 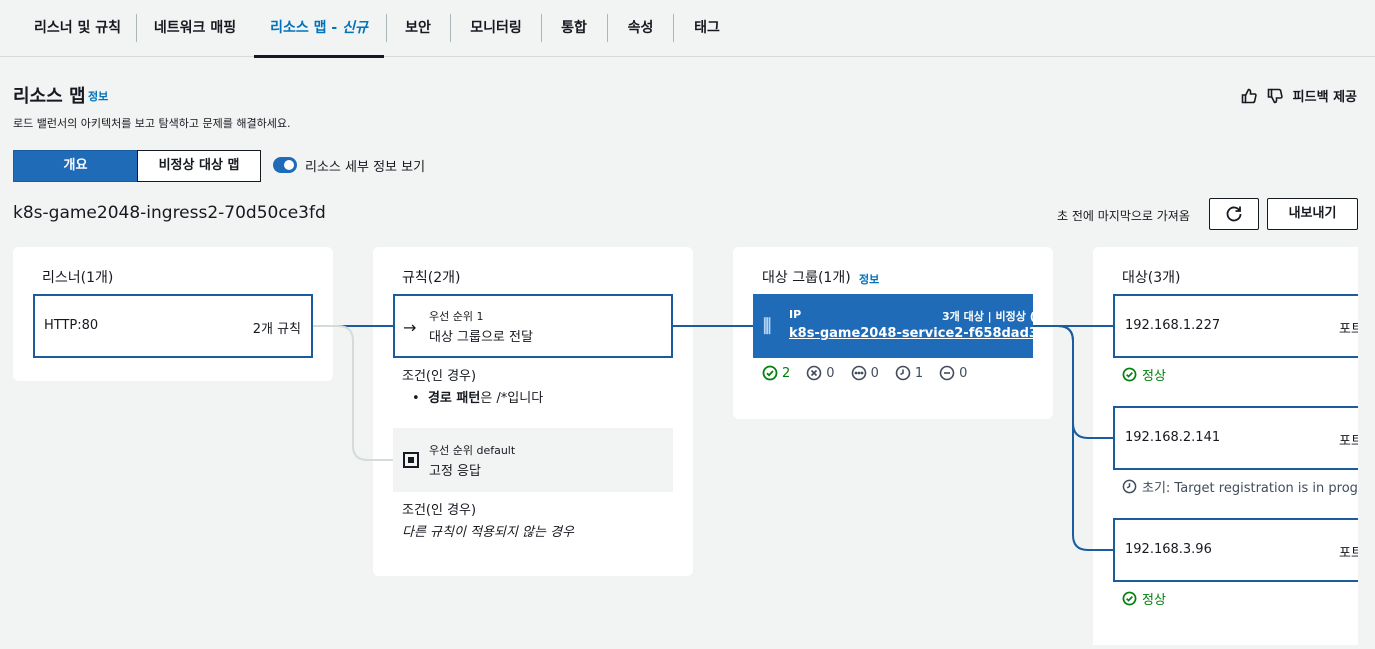 I want to click on listener-rule-count: 2개 규칙, so click(x=276, y=329).